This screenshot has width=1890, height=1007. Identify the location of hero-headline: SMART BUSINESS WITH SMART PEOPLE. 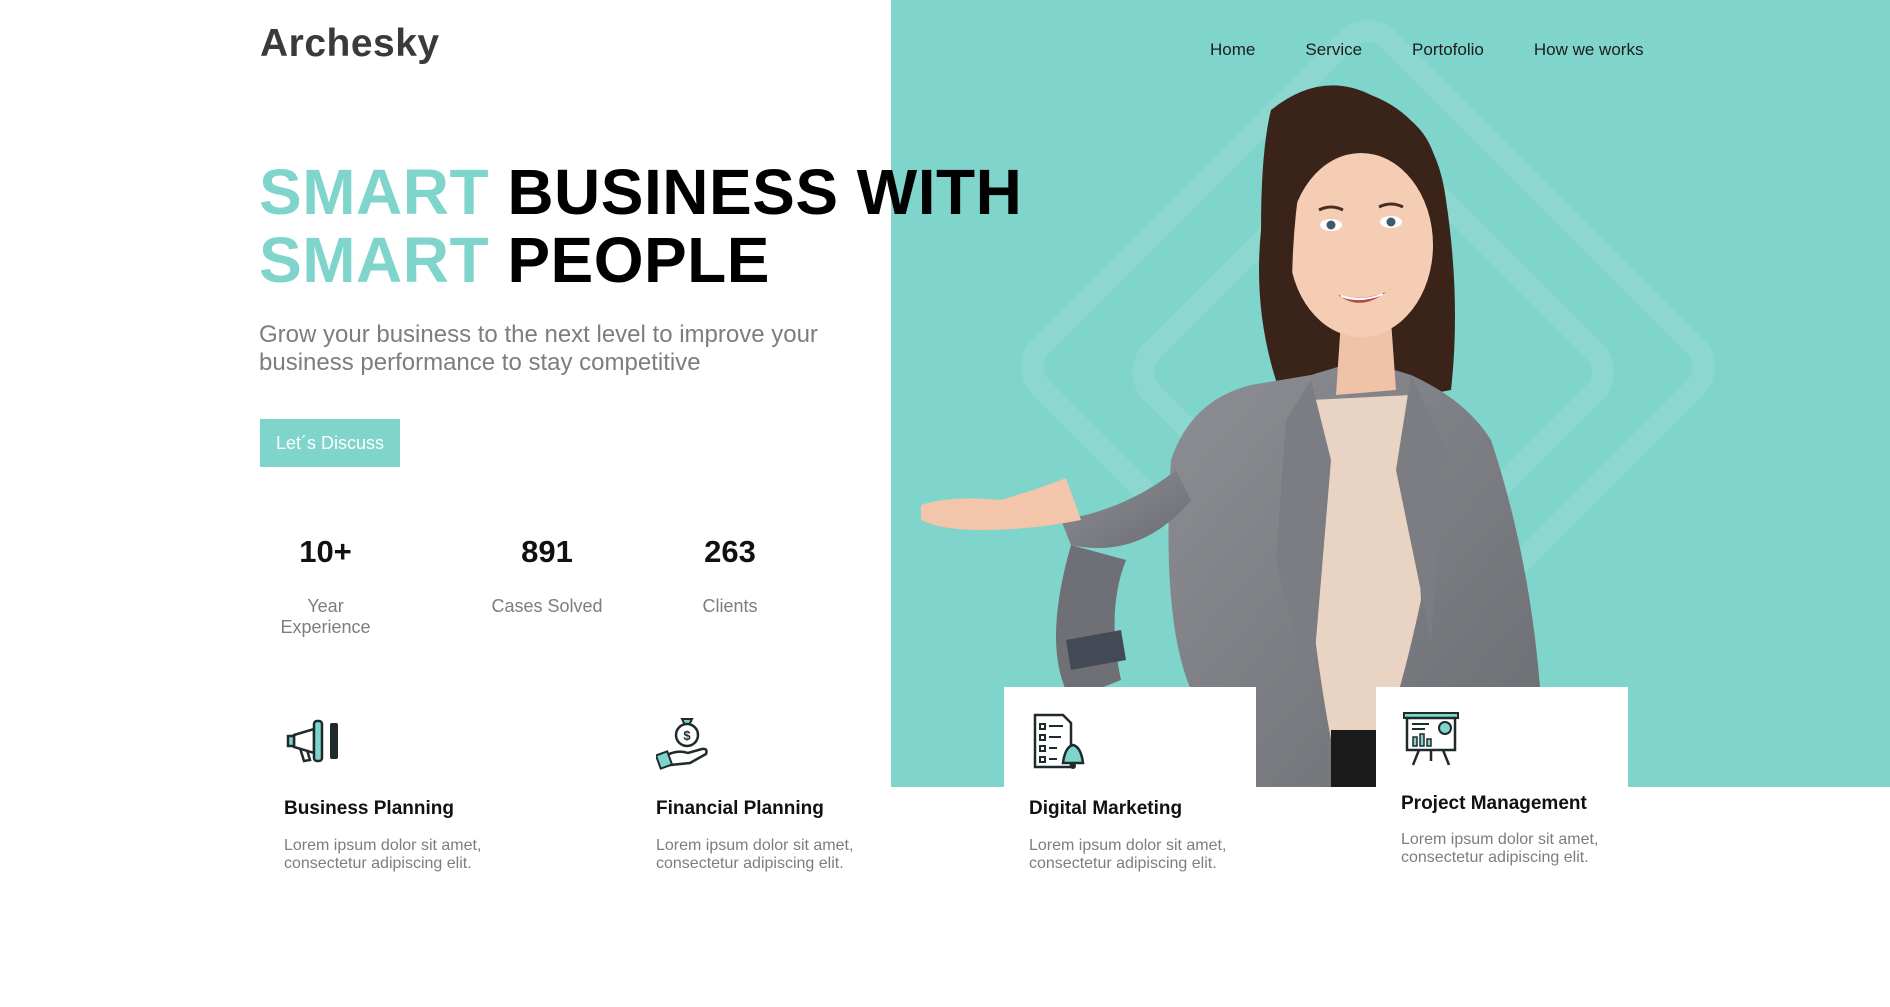
(640, 226).